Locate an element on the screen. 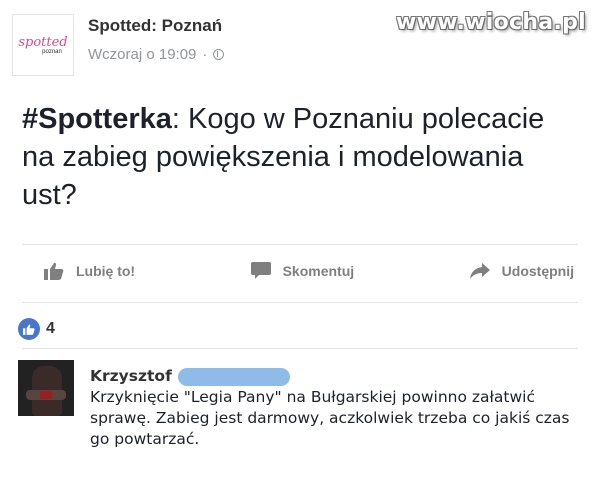 This screenshot has height=482, width=600. commenter-row: Krzysztof is located at coordinates (335, 376).